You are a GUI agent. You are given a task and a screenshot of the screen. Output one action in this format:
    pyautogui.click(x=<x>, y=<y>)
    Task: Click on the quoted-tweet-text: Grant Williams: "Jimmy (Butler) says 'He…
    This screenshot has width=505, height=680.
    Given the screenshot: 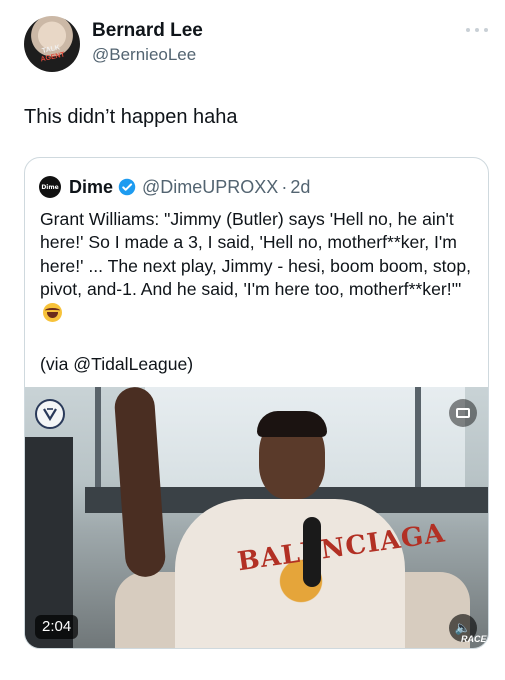 What is the action you would take?
    pyautogui.click(x=256, y=254)
    